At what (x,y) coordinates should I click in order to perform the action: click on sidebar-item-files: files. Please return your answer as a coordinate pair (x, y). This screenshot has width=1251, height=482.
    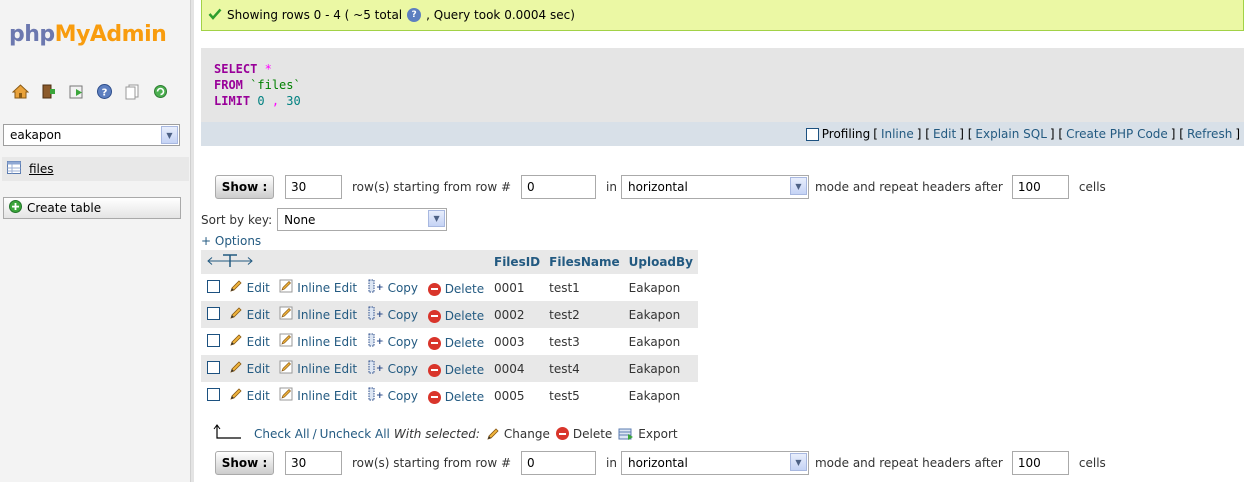
    Looking at the image, I should click on (95, 169).